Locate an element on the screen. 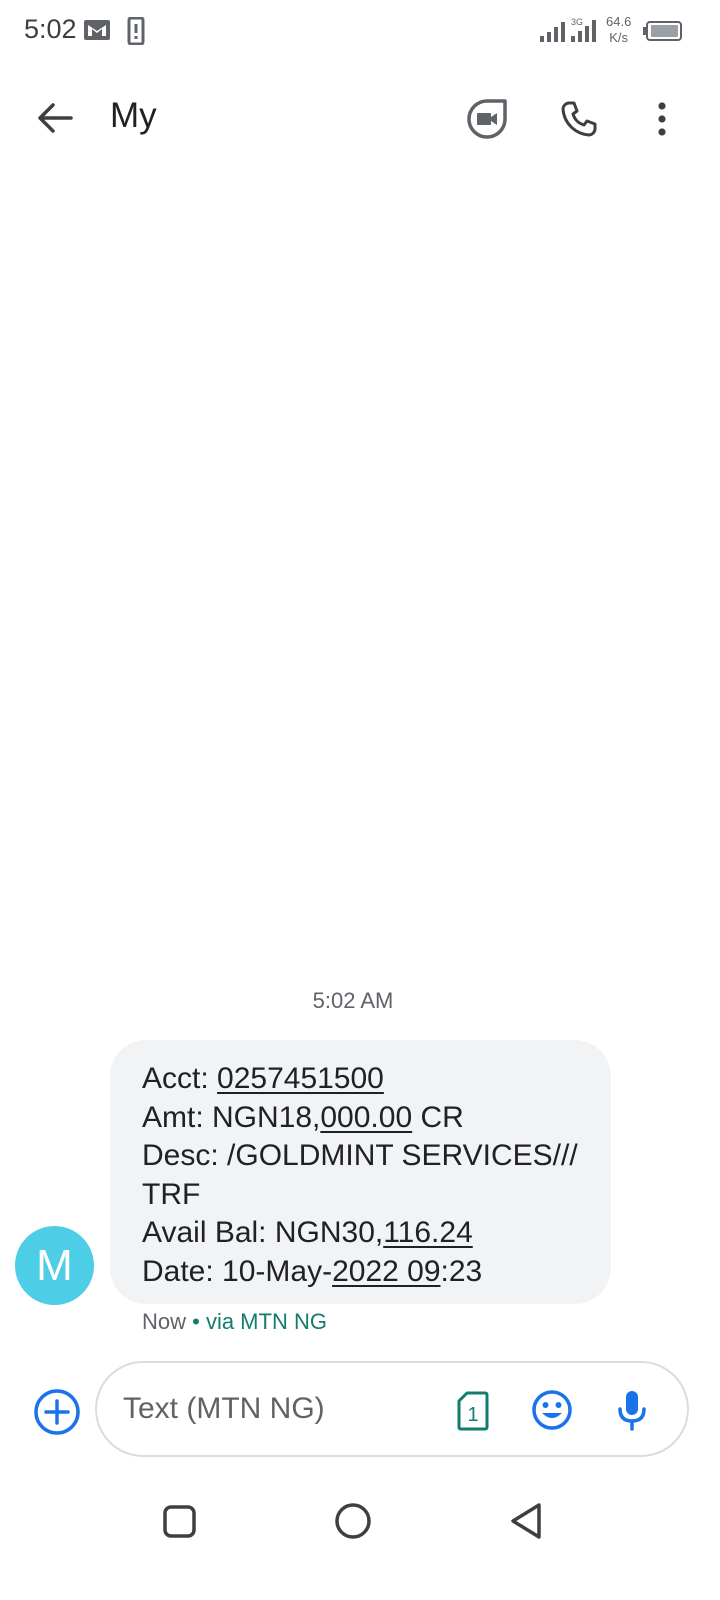 This screenshot has height=1600, width=720. voice-call-button is located at coordinates (579, 119).